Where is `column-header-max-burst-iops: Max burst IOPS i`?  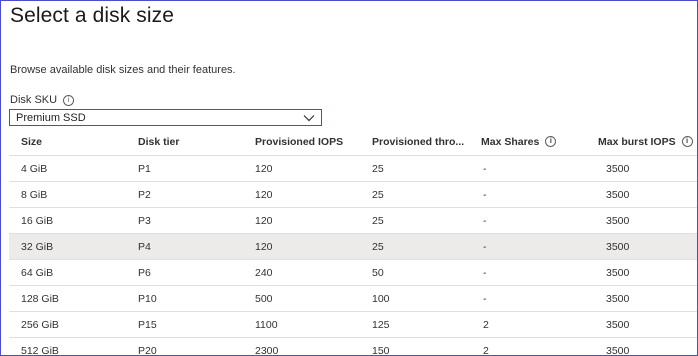 column-header-max-burst-iops: Max burst IOPS i is located at coordinates (641, 142).